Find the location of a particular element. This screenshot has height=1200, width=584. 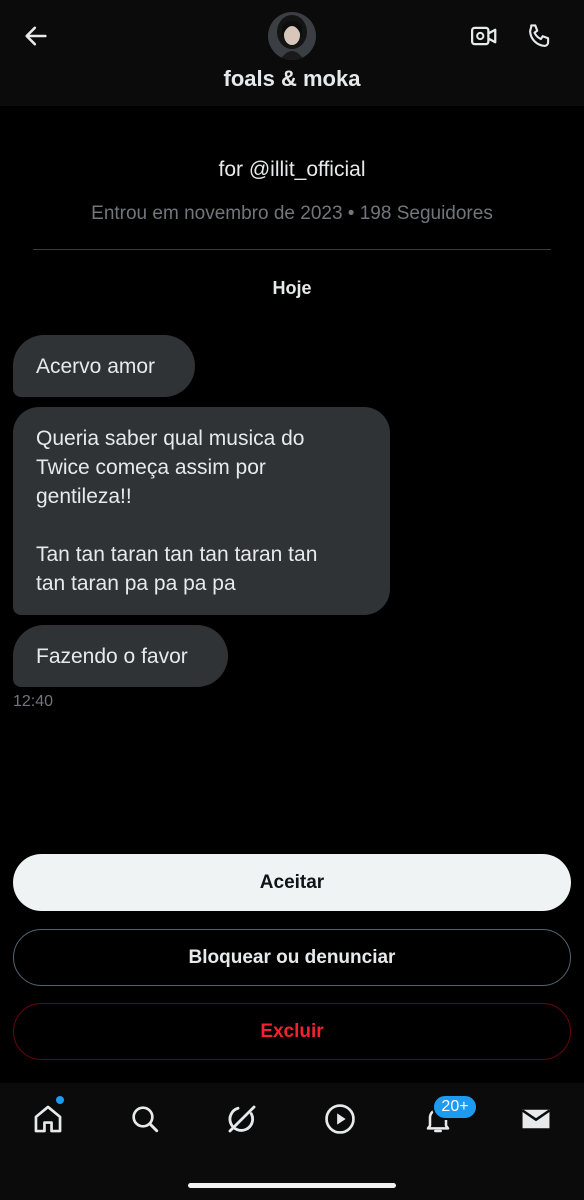

nav-messages is located at coordinates (536, 1119).